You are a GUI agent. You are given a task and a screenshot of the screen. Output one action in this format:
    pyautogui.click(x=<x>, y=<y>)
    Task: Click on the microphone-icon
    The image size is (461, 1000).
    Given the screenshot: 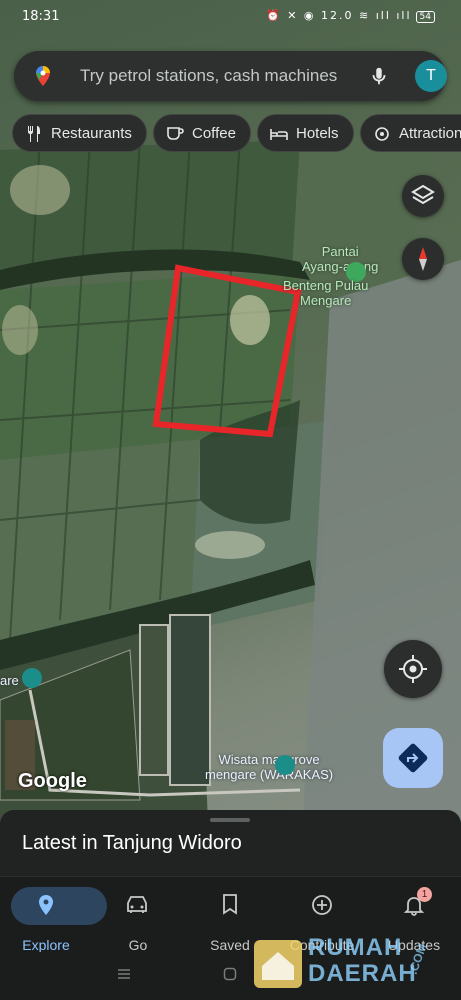 What is the action you would take?
    pyautogui.click(x=379, y=76)
    